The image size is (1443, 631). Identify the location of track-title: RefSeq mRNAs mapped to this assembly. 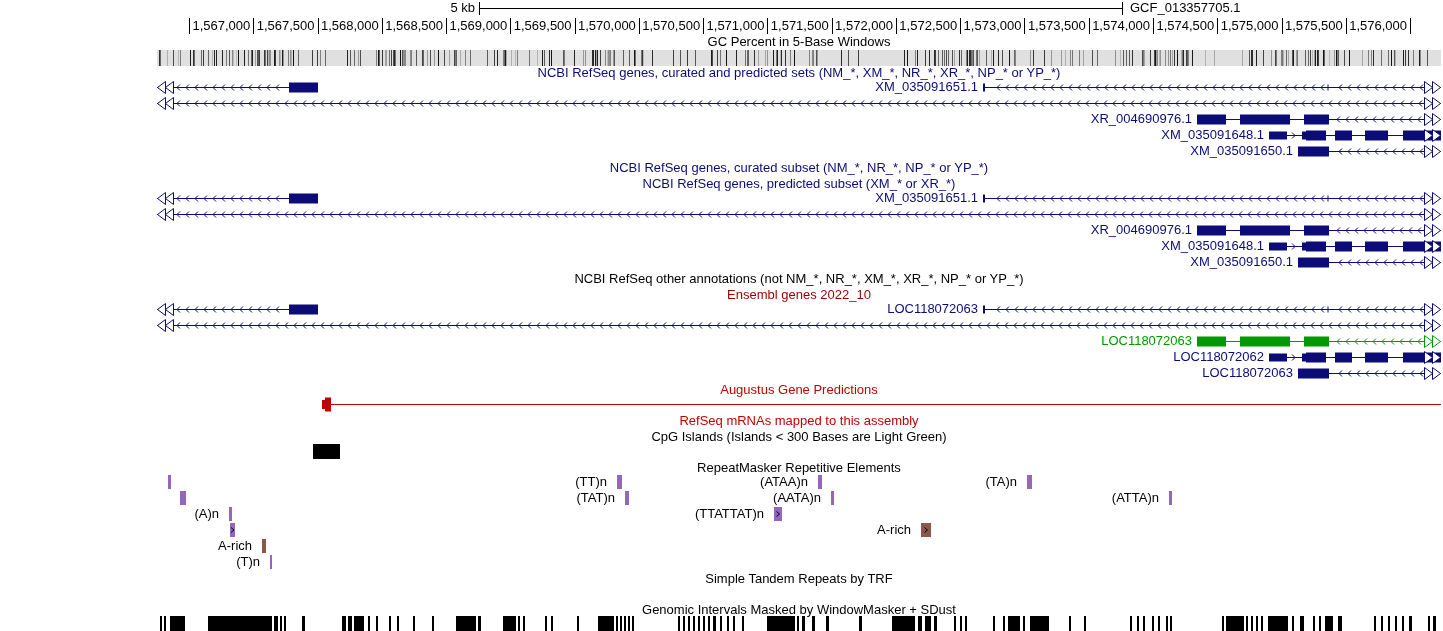
(799, 421).